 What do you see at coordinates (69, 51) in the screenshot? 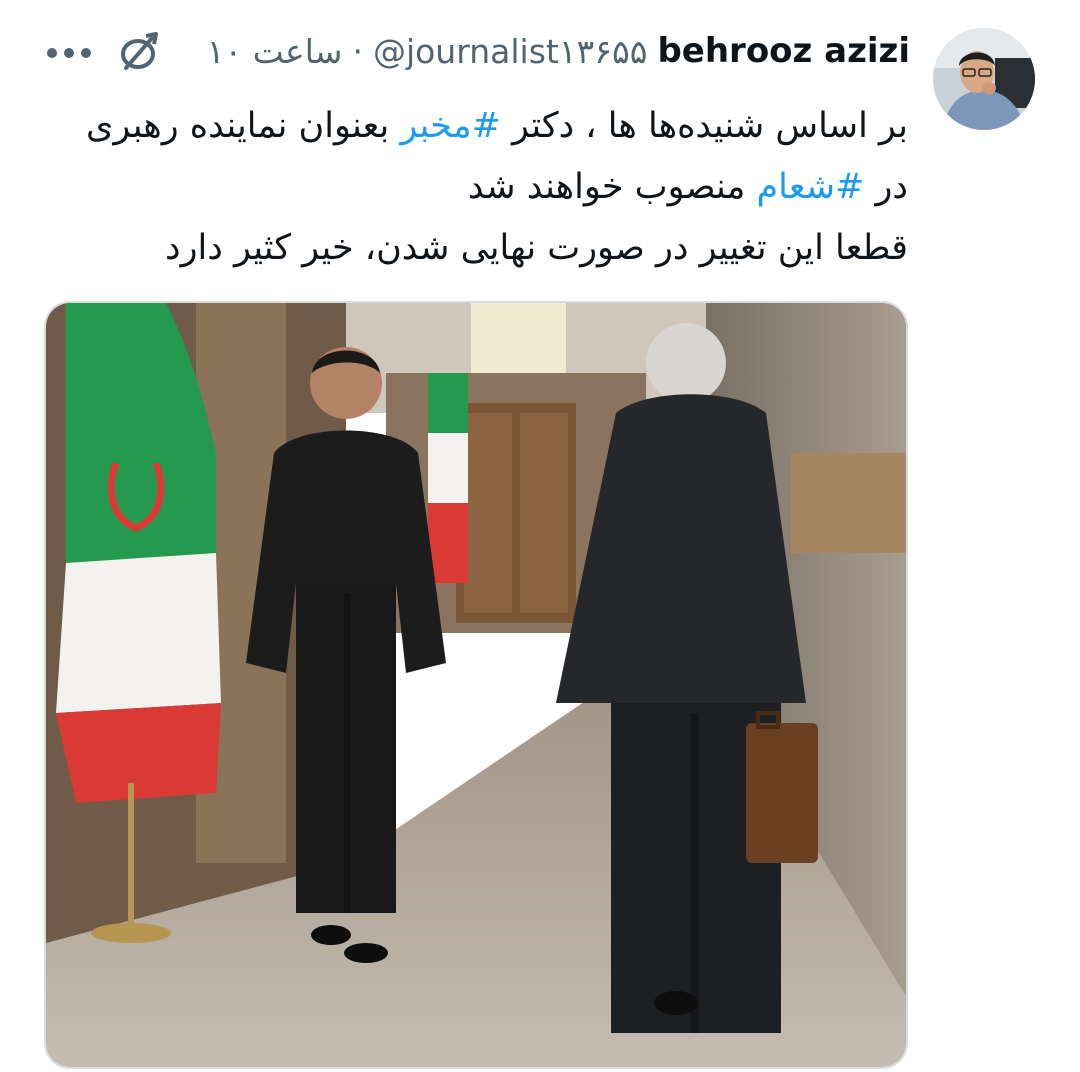
I see `more-icon` at bounding box center [69, 51].